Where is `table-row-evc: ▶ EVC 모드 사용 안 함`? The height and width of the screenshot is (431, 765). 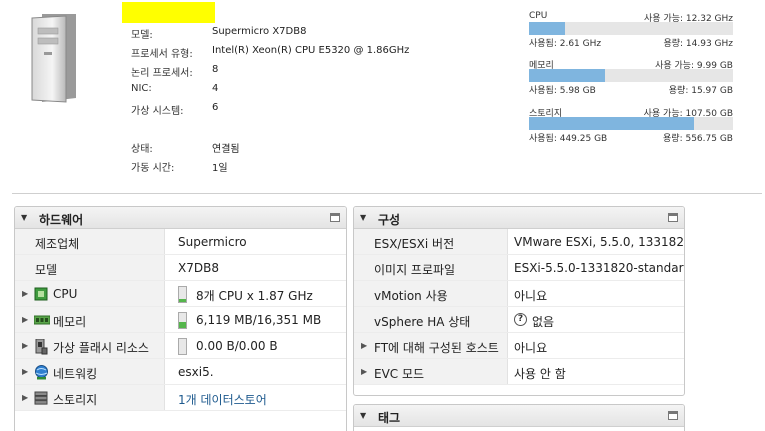 table-row-evc: ▶ EVC 모드 사용 안 함 is located at coordinates (519, 372).